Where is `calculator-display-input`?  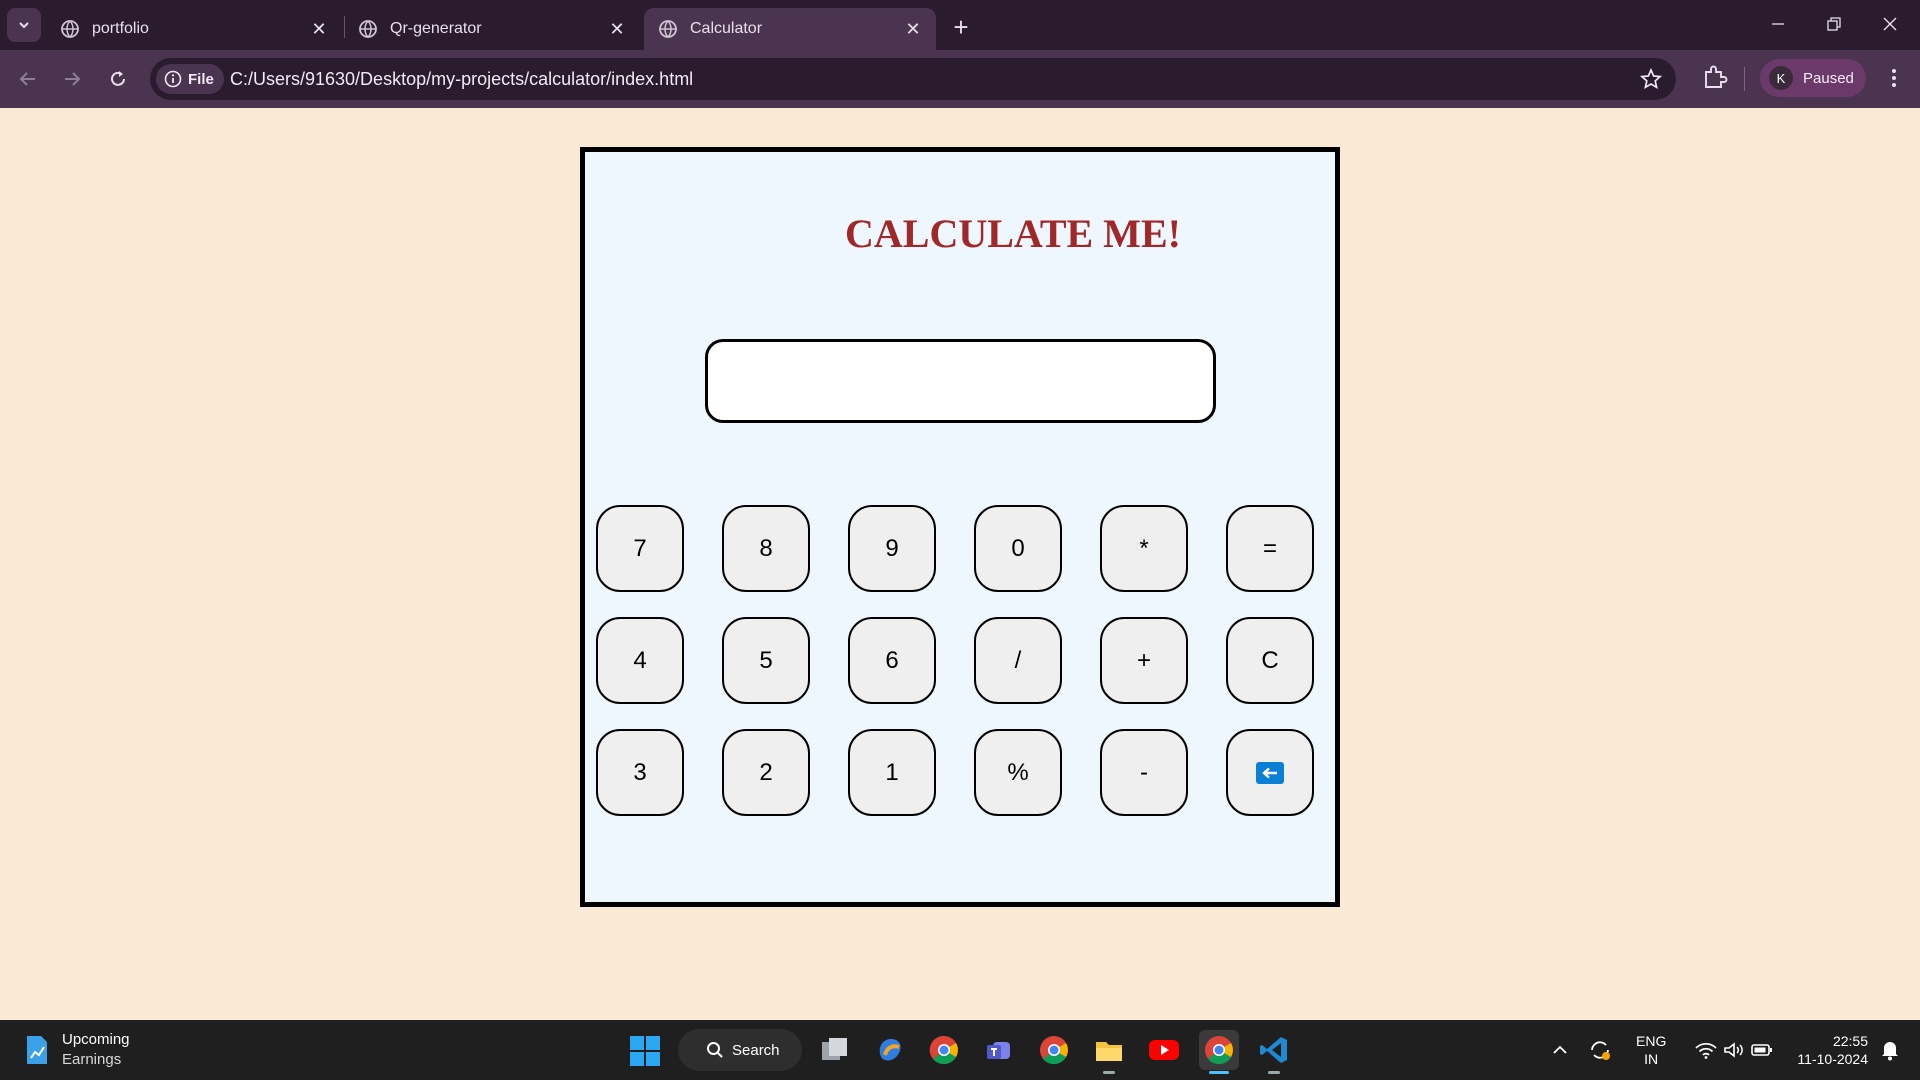 calculator-display-input is located at coordinates (960, 381).